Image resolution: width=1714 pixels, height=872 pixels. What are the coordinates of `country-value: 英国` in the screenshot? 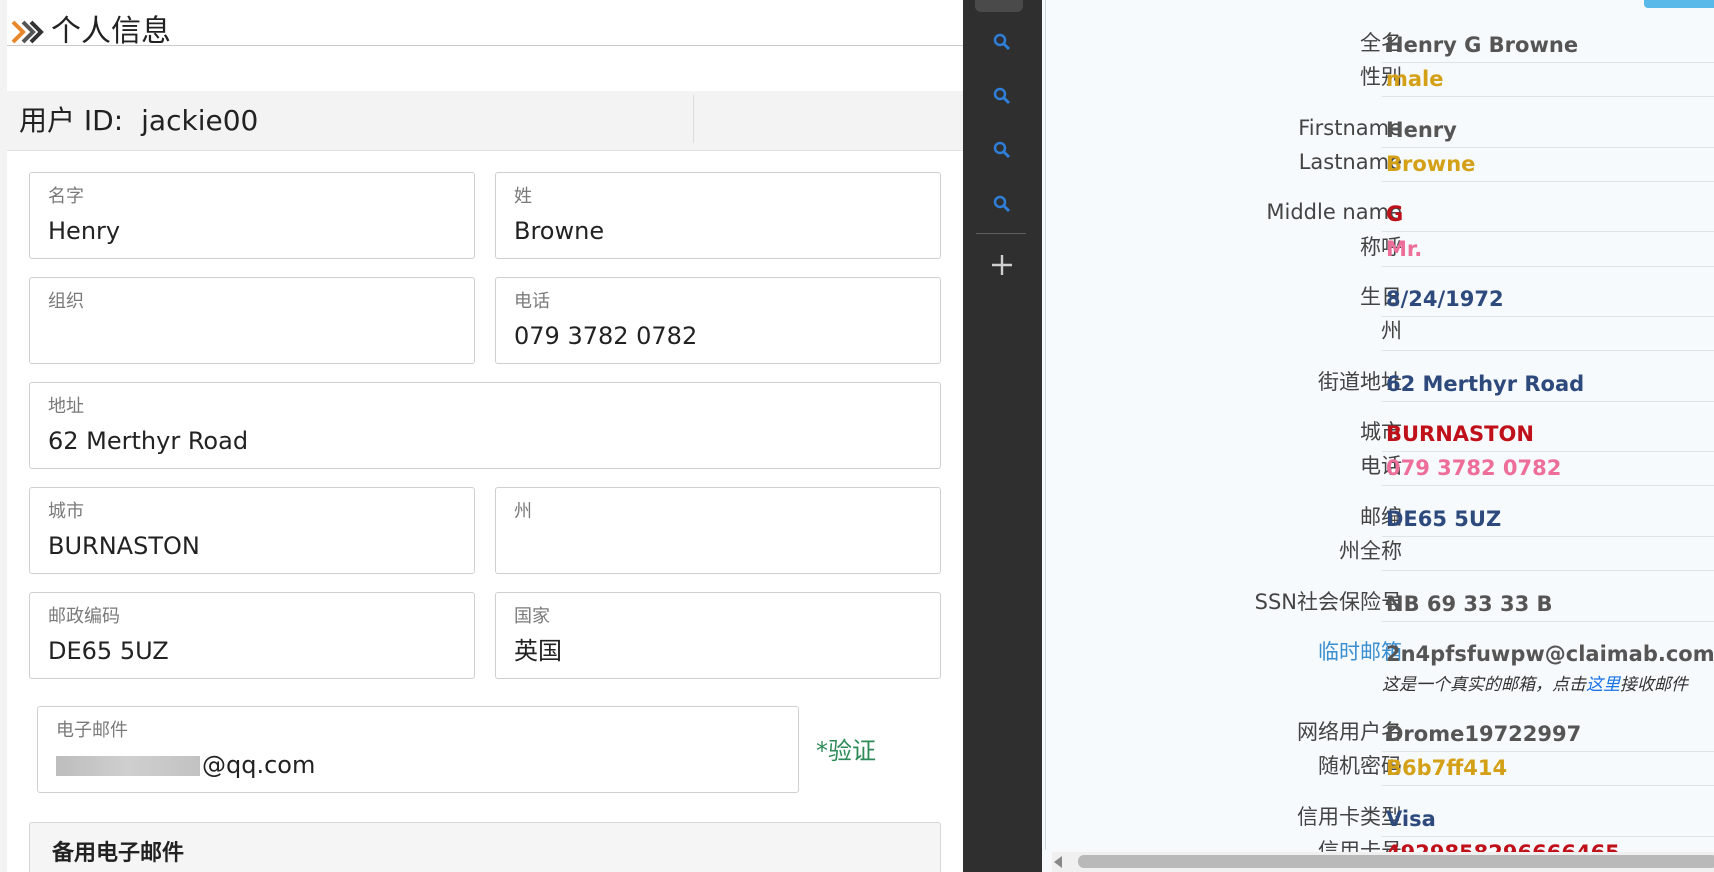 It's located at (538, 651).